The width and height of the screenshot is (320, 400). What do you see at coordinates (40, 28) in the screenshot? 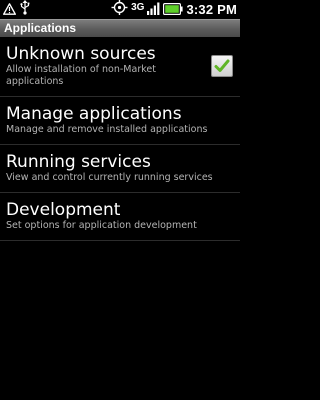
I see `page-title: Applications` at bounding box center [40, 28].